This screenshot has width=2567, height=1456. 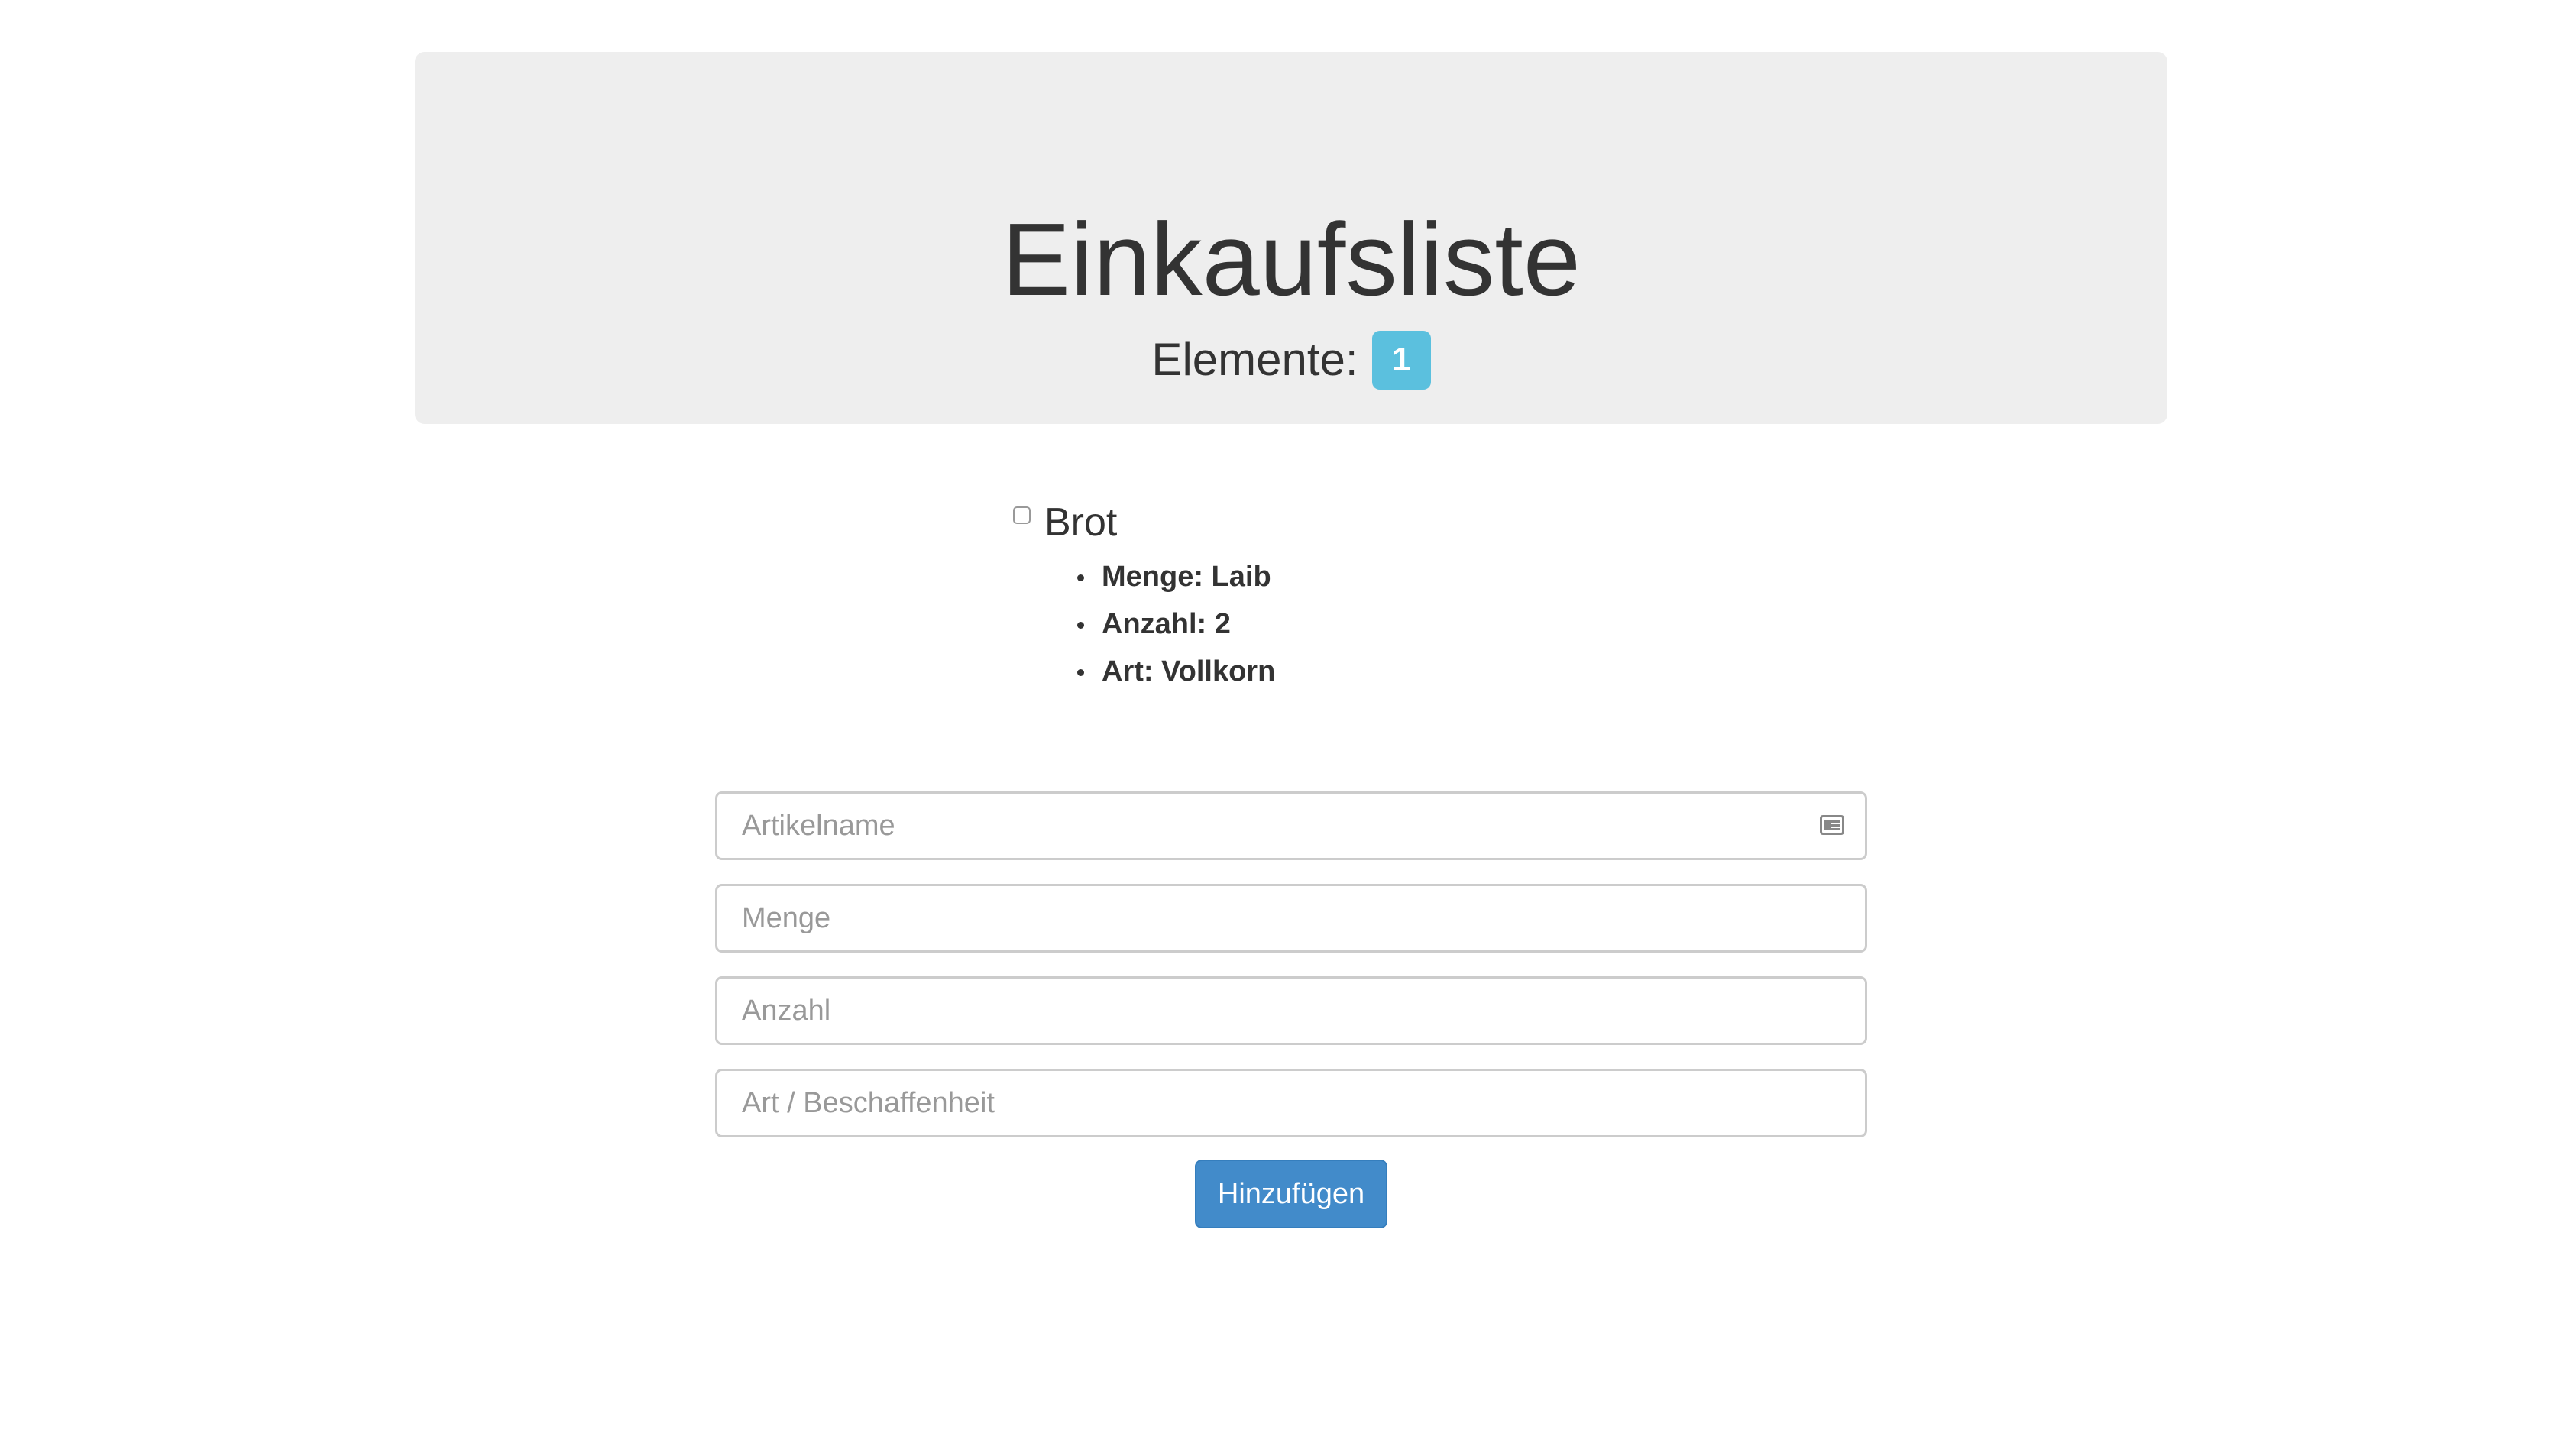 I want to click on item-name: Brot, so click(x=1081, y=522).